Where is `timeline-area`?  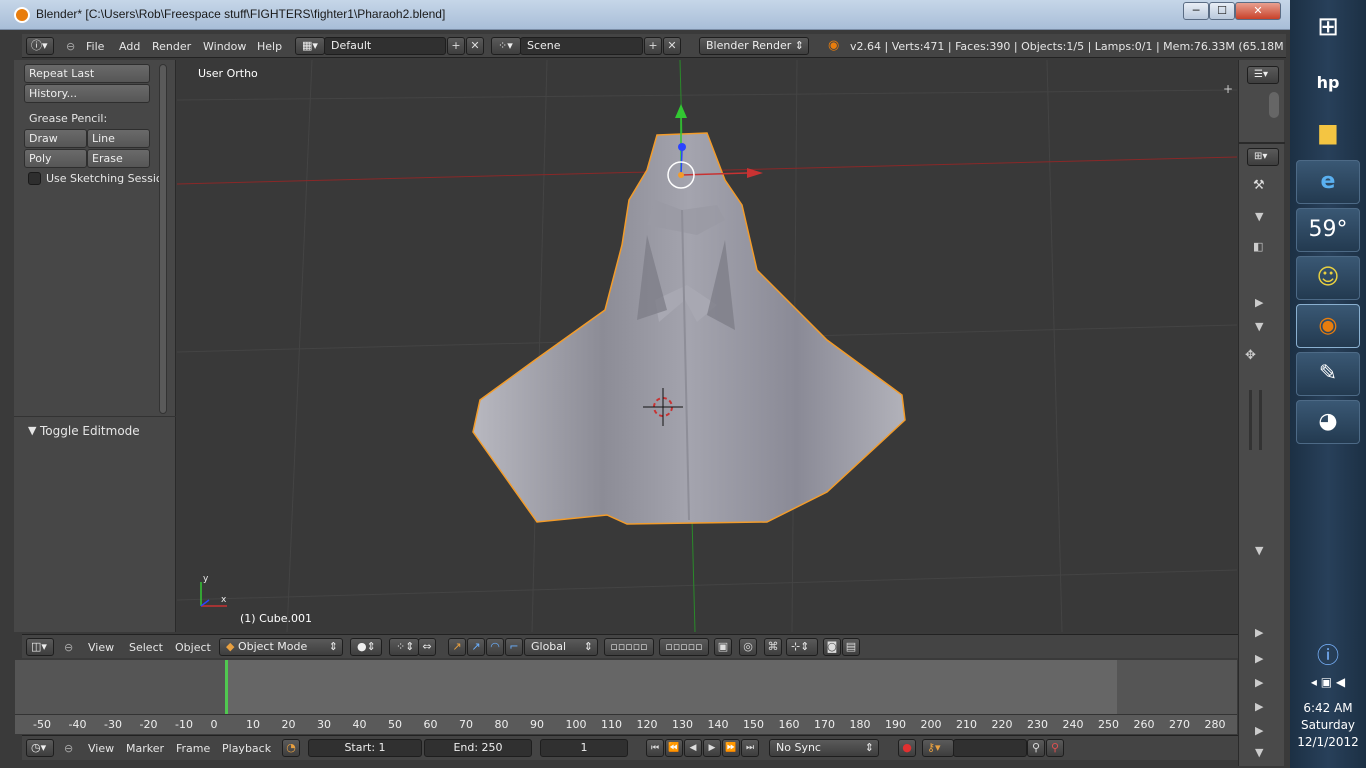
timeline-area is located at coordinates (626, 687).